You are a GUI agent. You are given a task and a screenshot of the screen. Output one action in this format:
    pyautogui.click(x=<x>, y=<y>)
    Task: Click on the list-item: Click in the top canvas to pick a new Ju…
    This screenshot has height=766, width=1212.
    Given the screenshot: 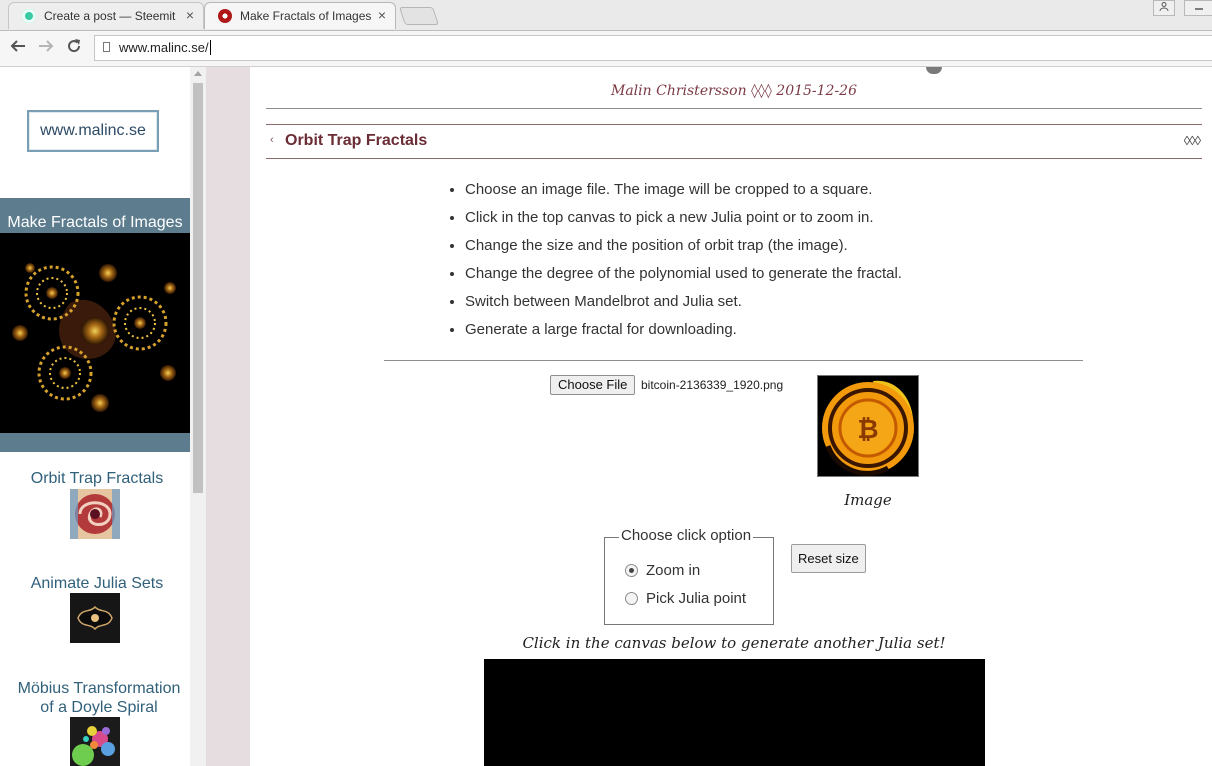 What is the action you would take?
    pyautogui.click(x=683, y=218)
    